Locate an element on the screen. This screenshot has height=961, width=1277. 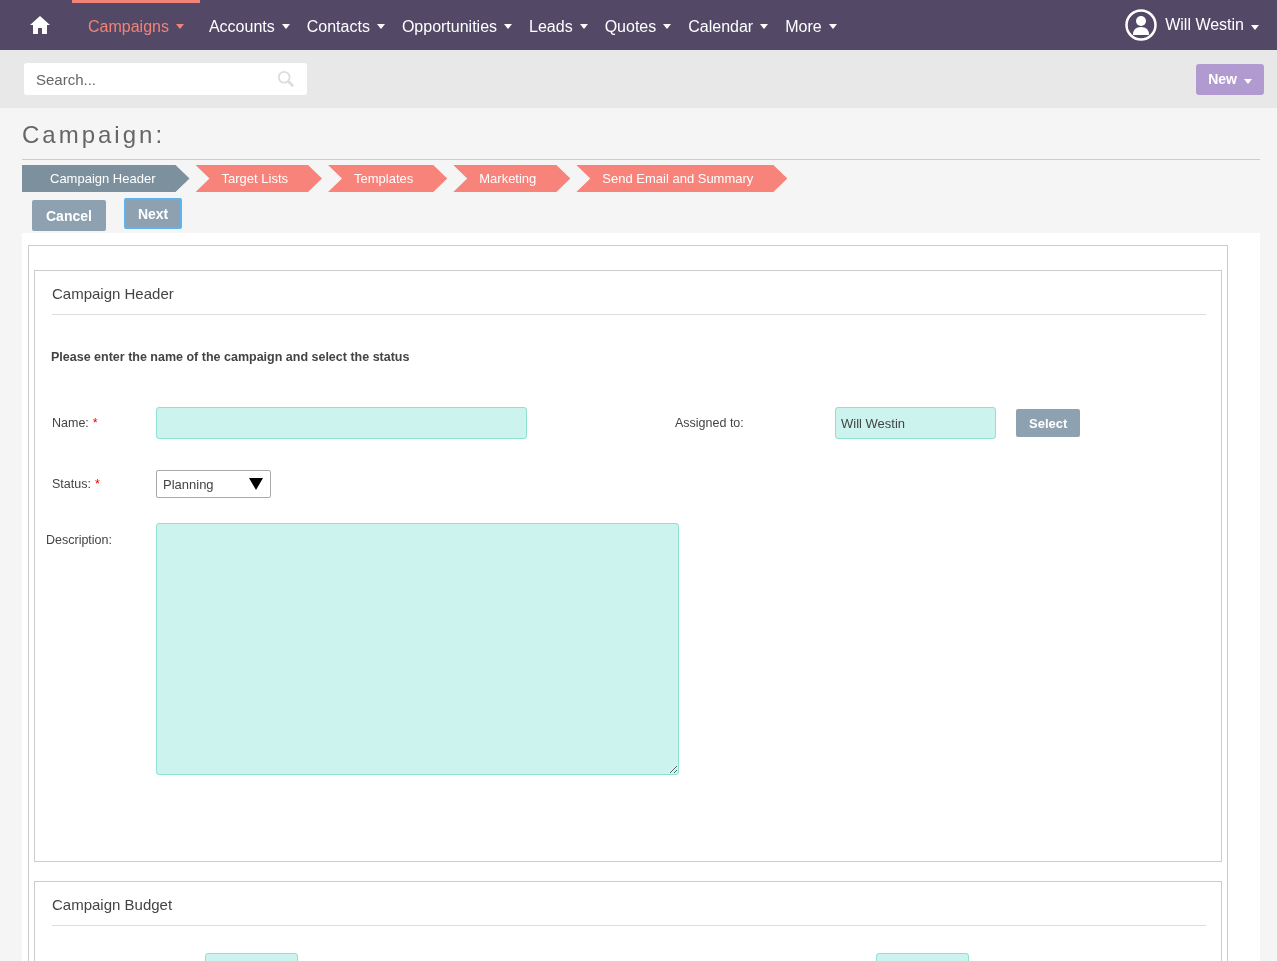
nav-menu-item: Quotes is located at coordinates (638, 25).